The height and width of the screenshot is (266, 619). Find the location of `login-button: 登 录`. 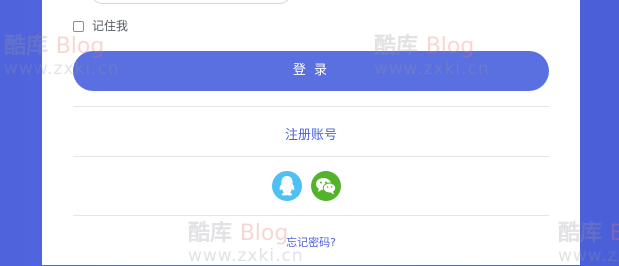

login-button: 登 录 is located at coordinates (311, 71).